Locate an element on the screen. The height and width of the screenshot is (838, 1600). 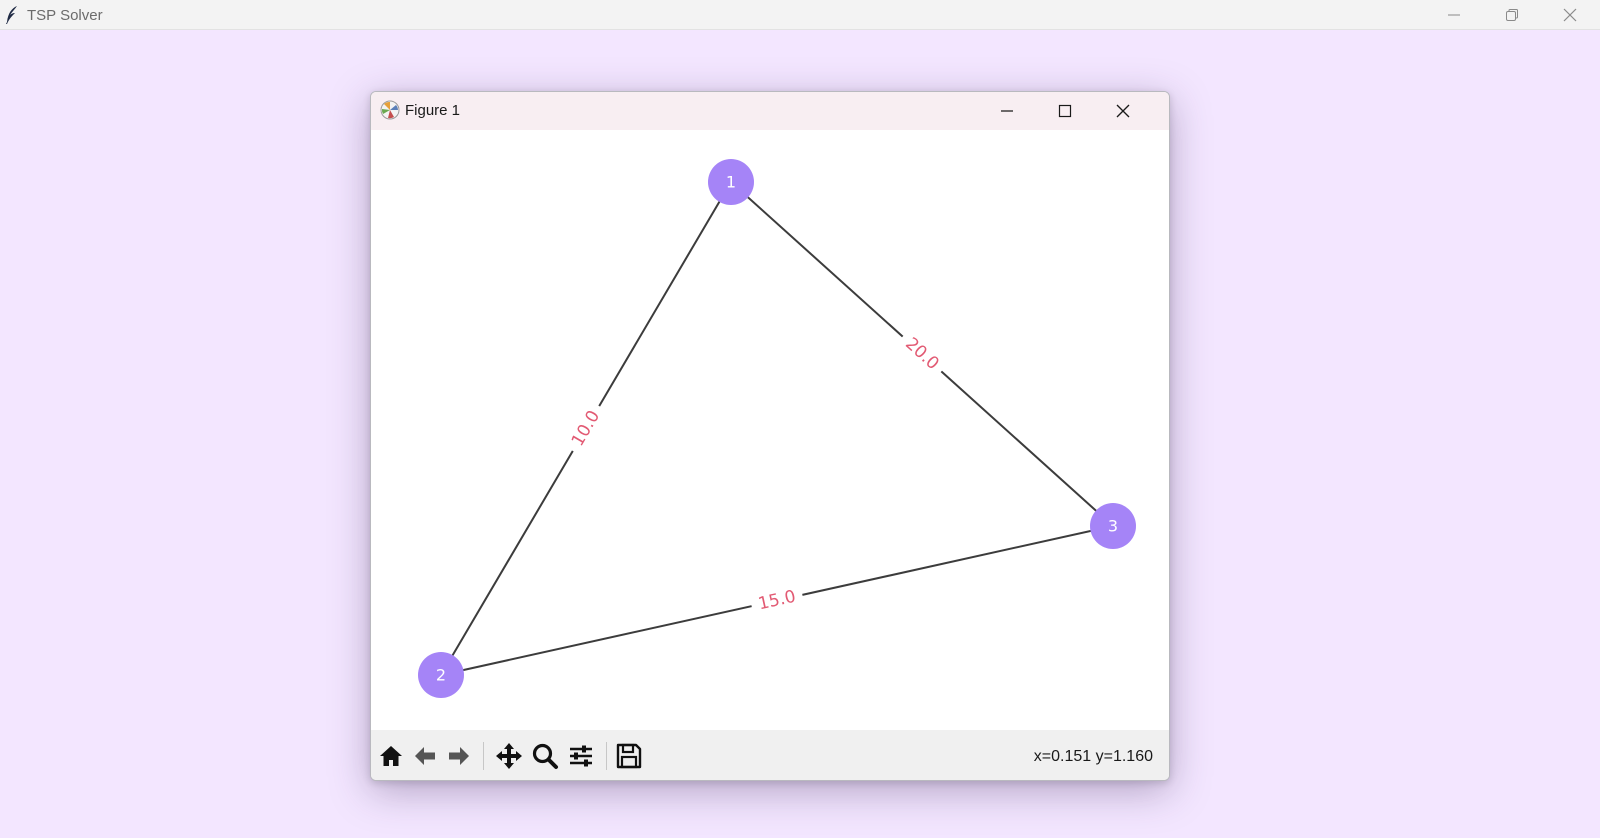
edge-weight-text: 15.0 is located at coordinates (776, 601).